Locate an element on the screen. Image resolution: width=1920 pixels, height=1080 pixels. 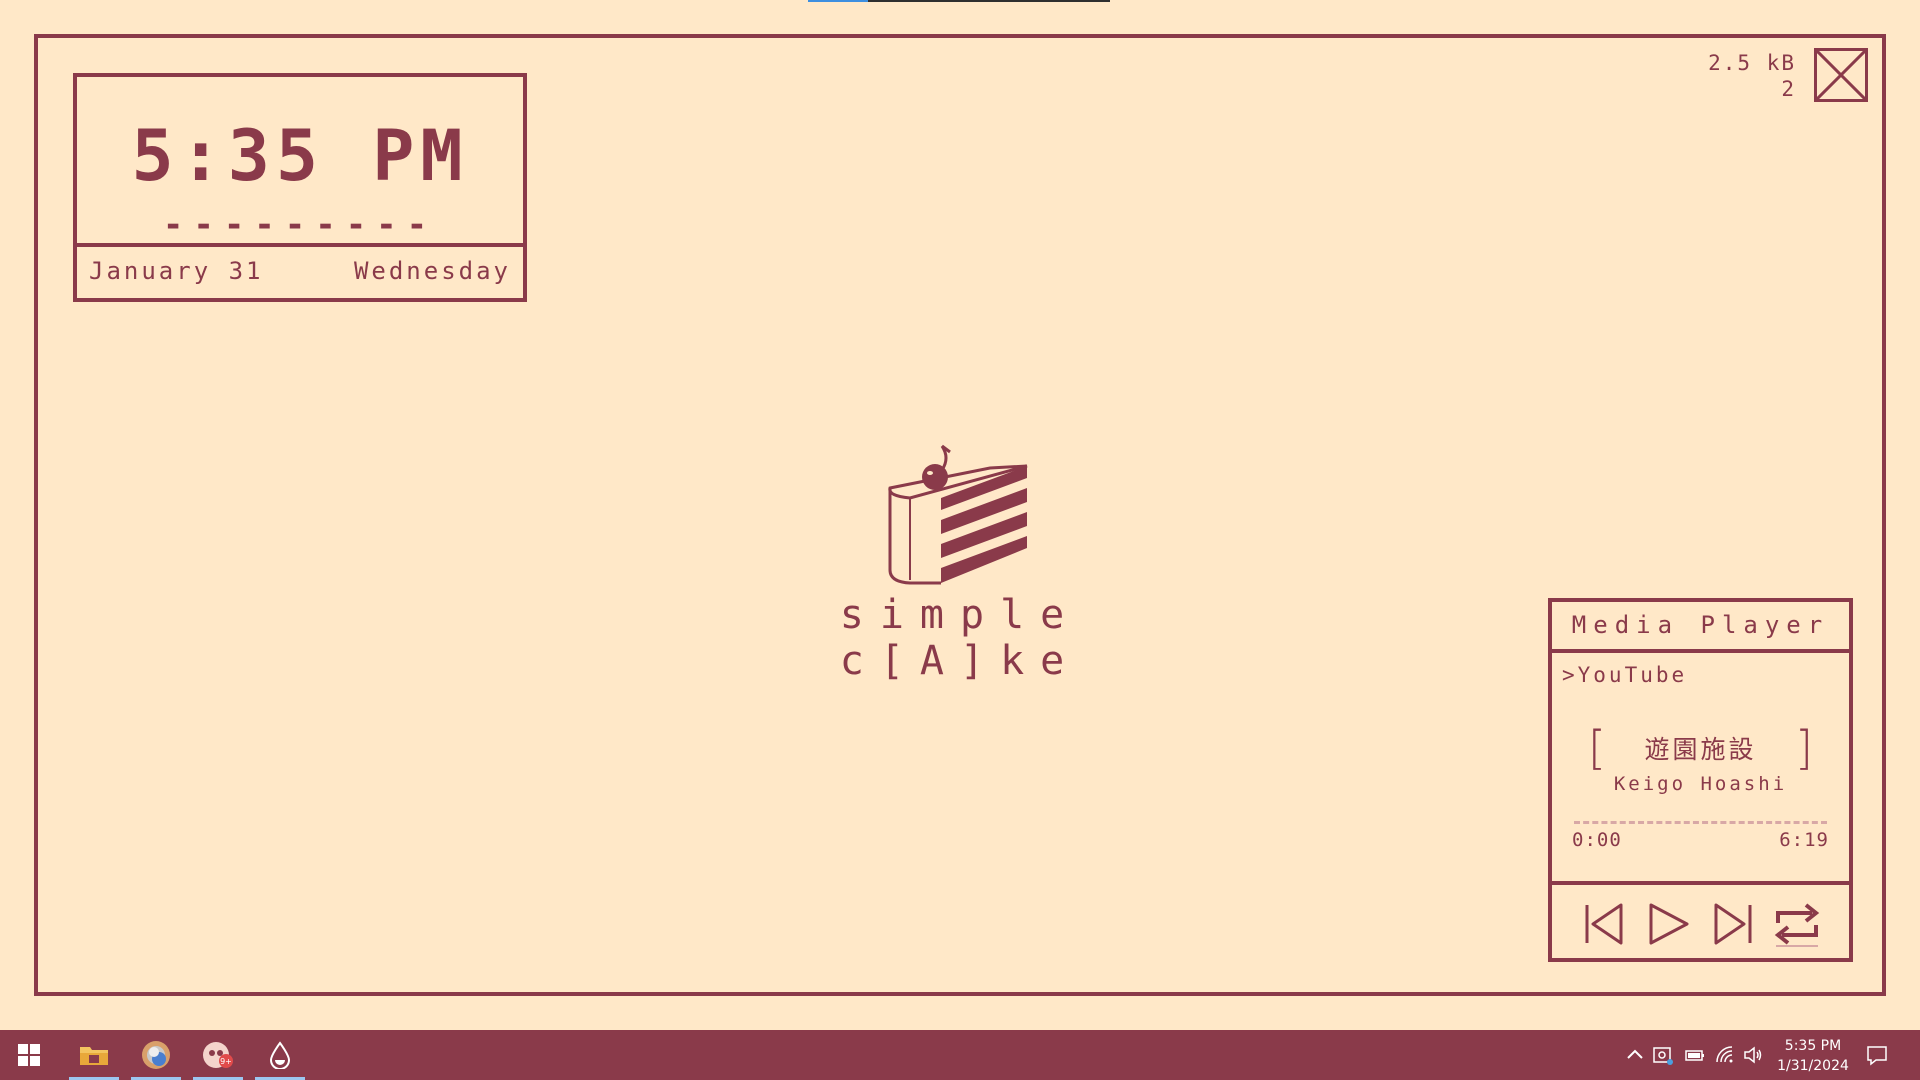
wifi-icon is located at coordinates (1725, 1055).